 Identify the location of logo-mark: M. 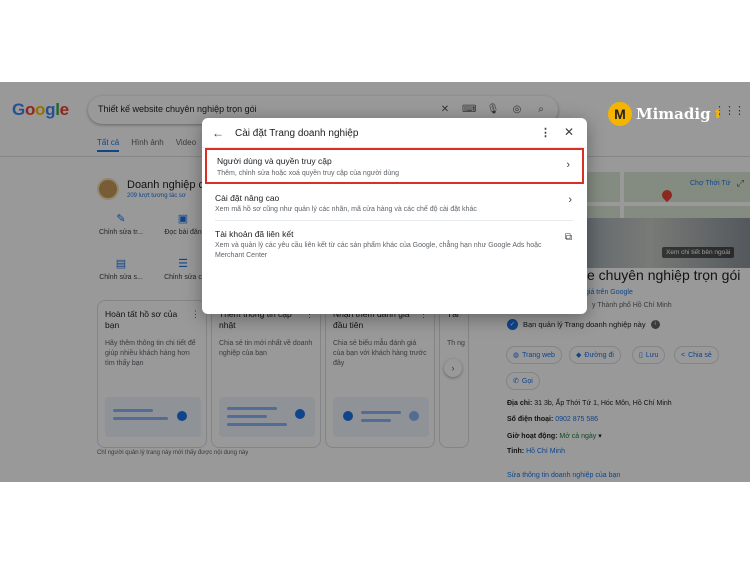
(620, 114).